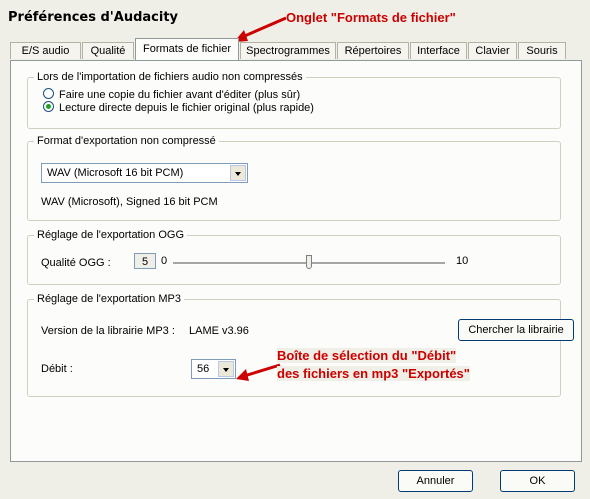 This screenshot has height=499, width=590. I want to click on cancel-button: Annuler, so click(435, 481).